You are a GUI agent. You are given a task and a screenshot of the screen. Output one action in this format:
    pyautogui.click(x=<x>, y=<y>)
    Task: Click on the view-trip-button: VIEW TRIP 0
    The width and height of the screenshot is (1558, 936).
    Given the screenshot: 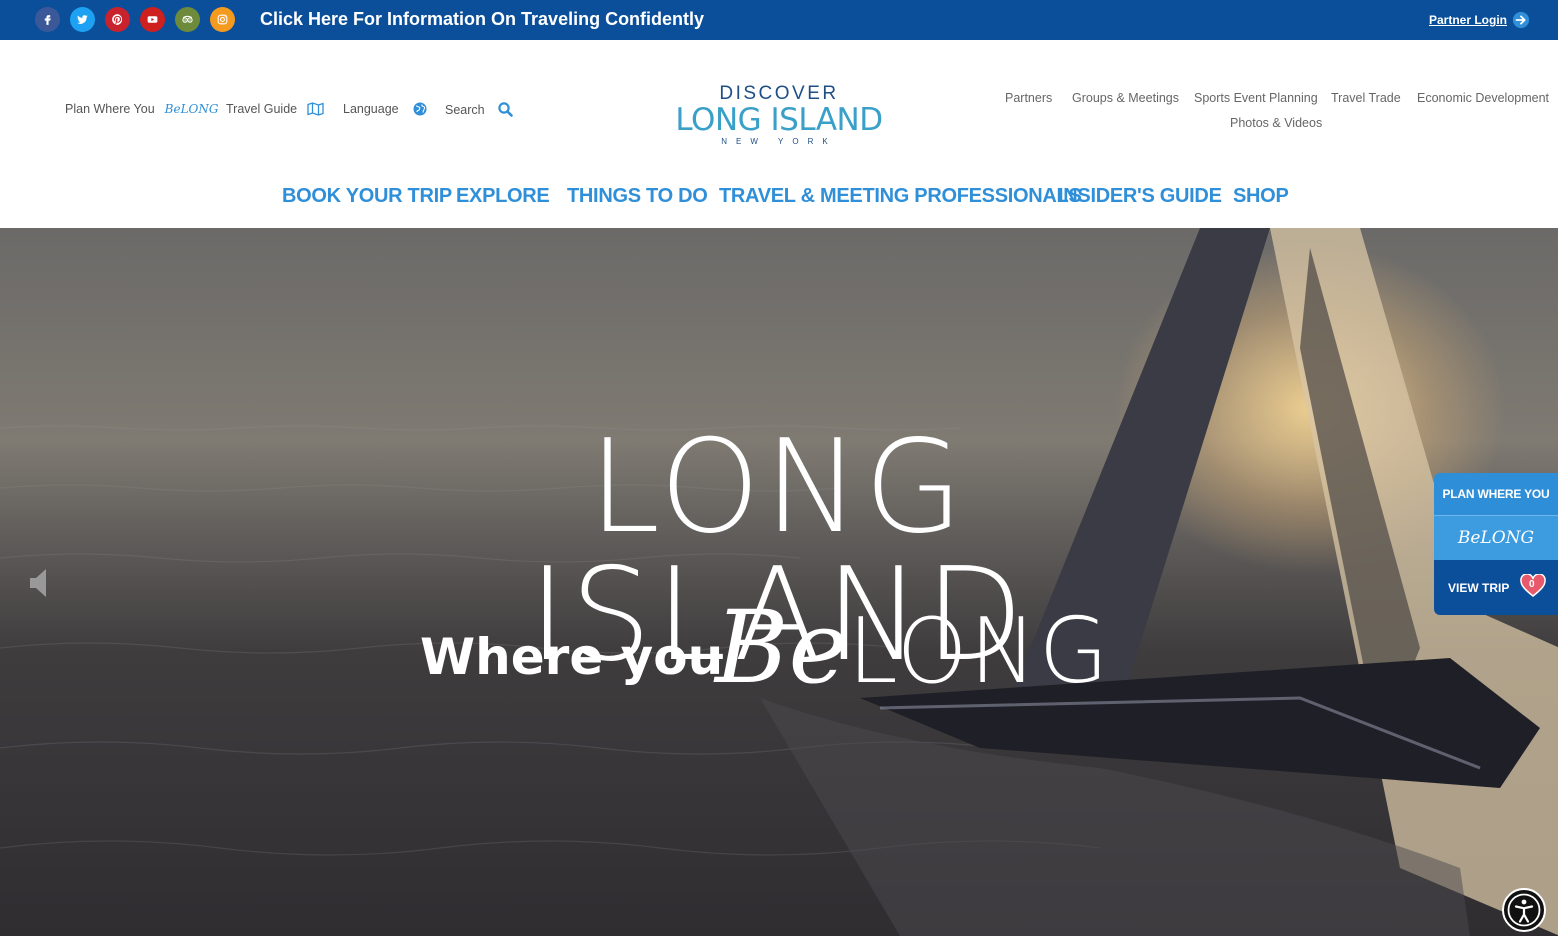 What is the action you would take?
    pyautogui.click(x=1496, y=587)
    